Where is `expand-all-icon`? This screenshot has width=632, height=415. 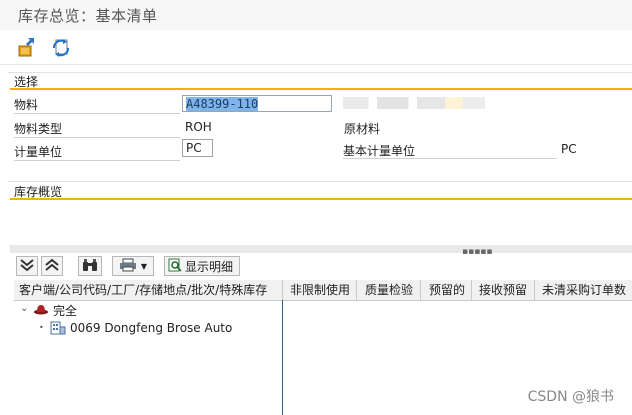 expand-all-icon is located at coordinates (27, 266).